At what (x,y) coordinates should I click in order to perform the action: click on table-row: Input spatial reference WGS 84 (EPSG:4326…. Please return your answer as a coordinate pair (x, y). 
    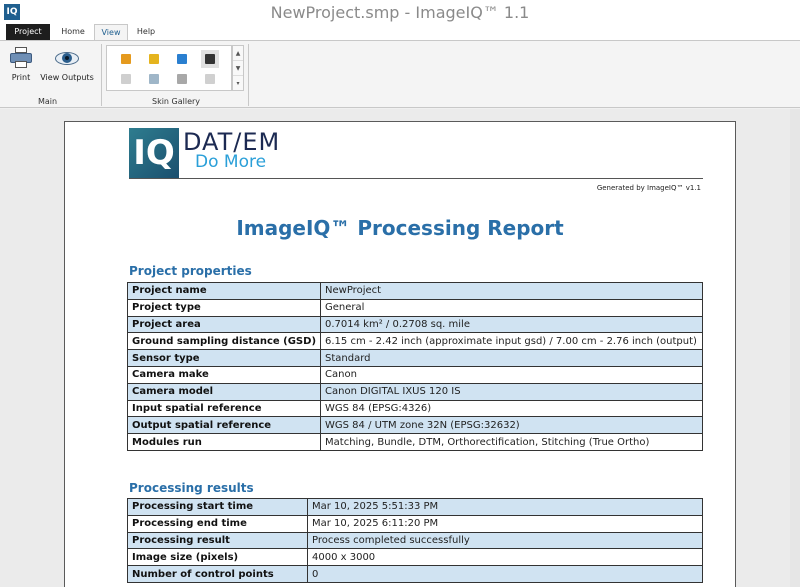
    Looking at the image, I should click on (414, 408).